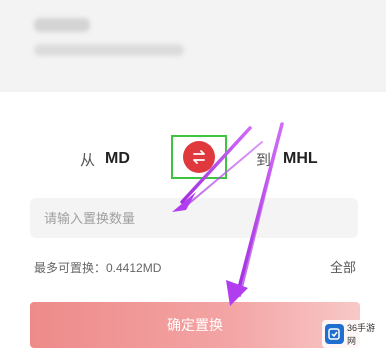 This screenshot has height=354, width=386. I want to click on confirm-swap-button: 确定置换, so click(195, 325).